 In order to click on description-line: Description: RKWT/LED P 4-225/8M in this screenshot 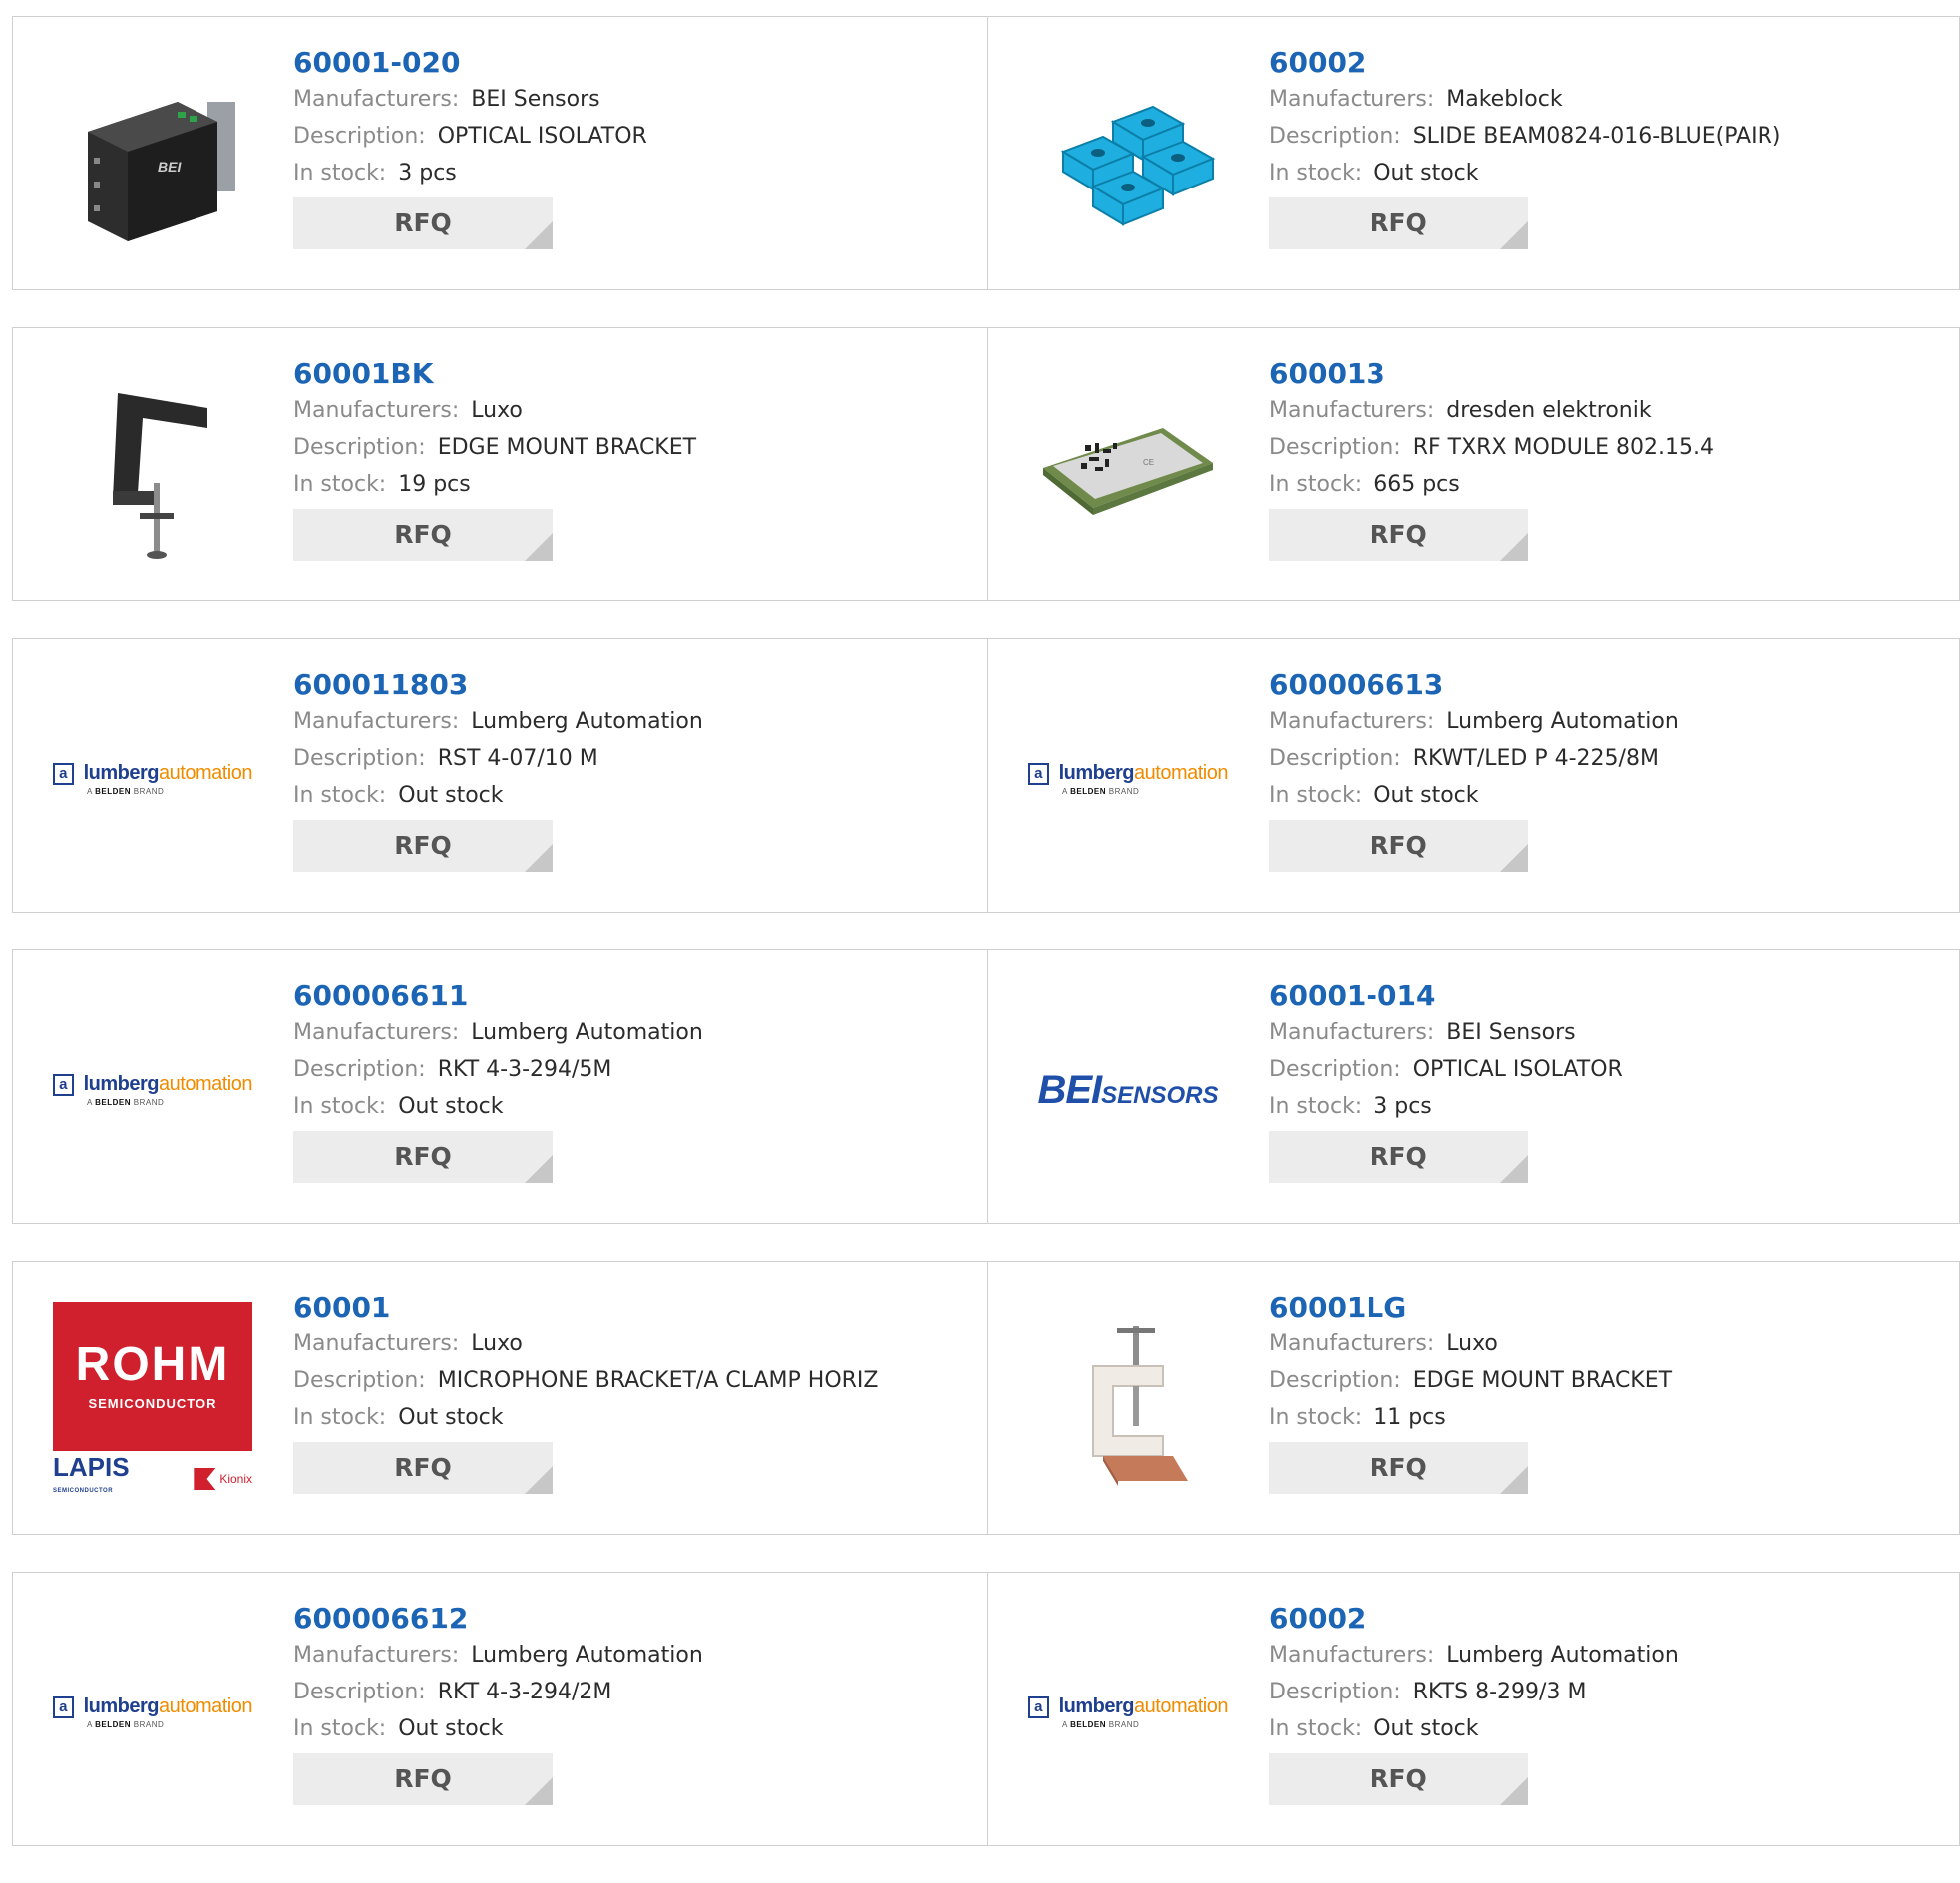, I will do `click(1604, 758)`.